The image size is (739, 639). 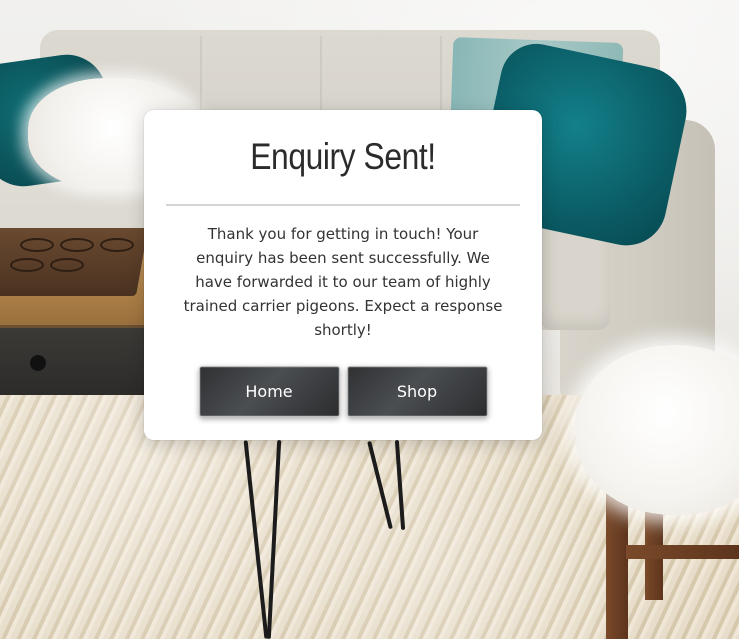 I want to click on modal-divider, so click(x=343, y=205).